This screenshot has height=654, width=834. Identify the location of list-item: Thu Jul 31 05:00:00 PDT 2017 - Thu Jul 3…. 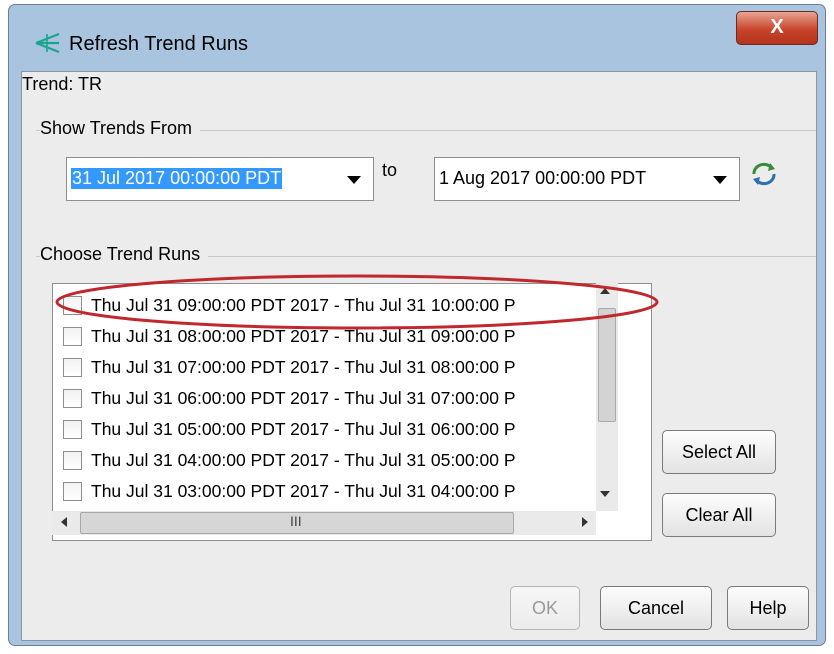
(343, 430).